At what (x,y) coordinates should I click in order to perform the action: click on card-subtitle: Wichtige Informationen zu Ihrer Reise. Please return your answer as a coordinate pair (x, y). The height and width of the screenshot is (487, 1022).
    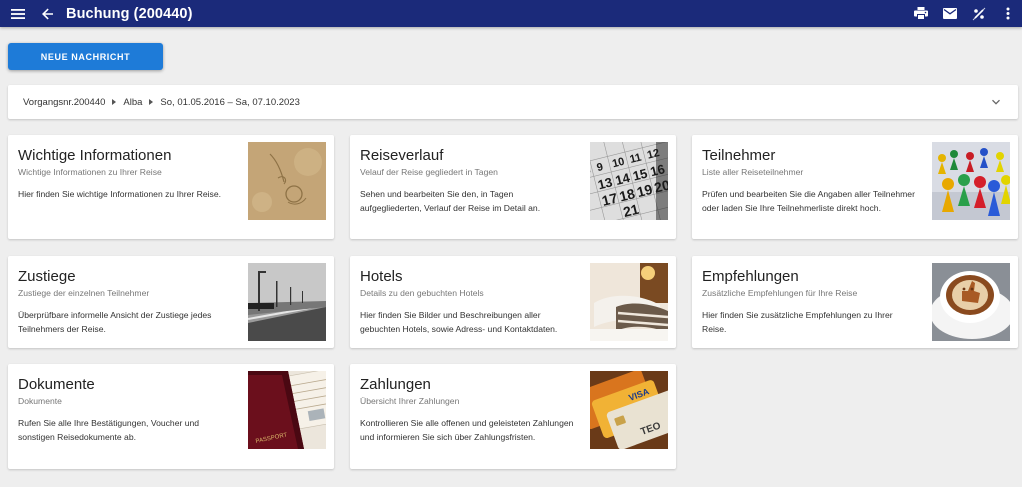
    Looking at the image, I should click on (90, 172).